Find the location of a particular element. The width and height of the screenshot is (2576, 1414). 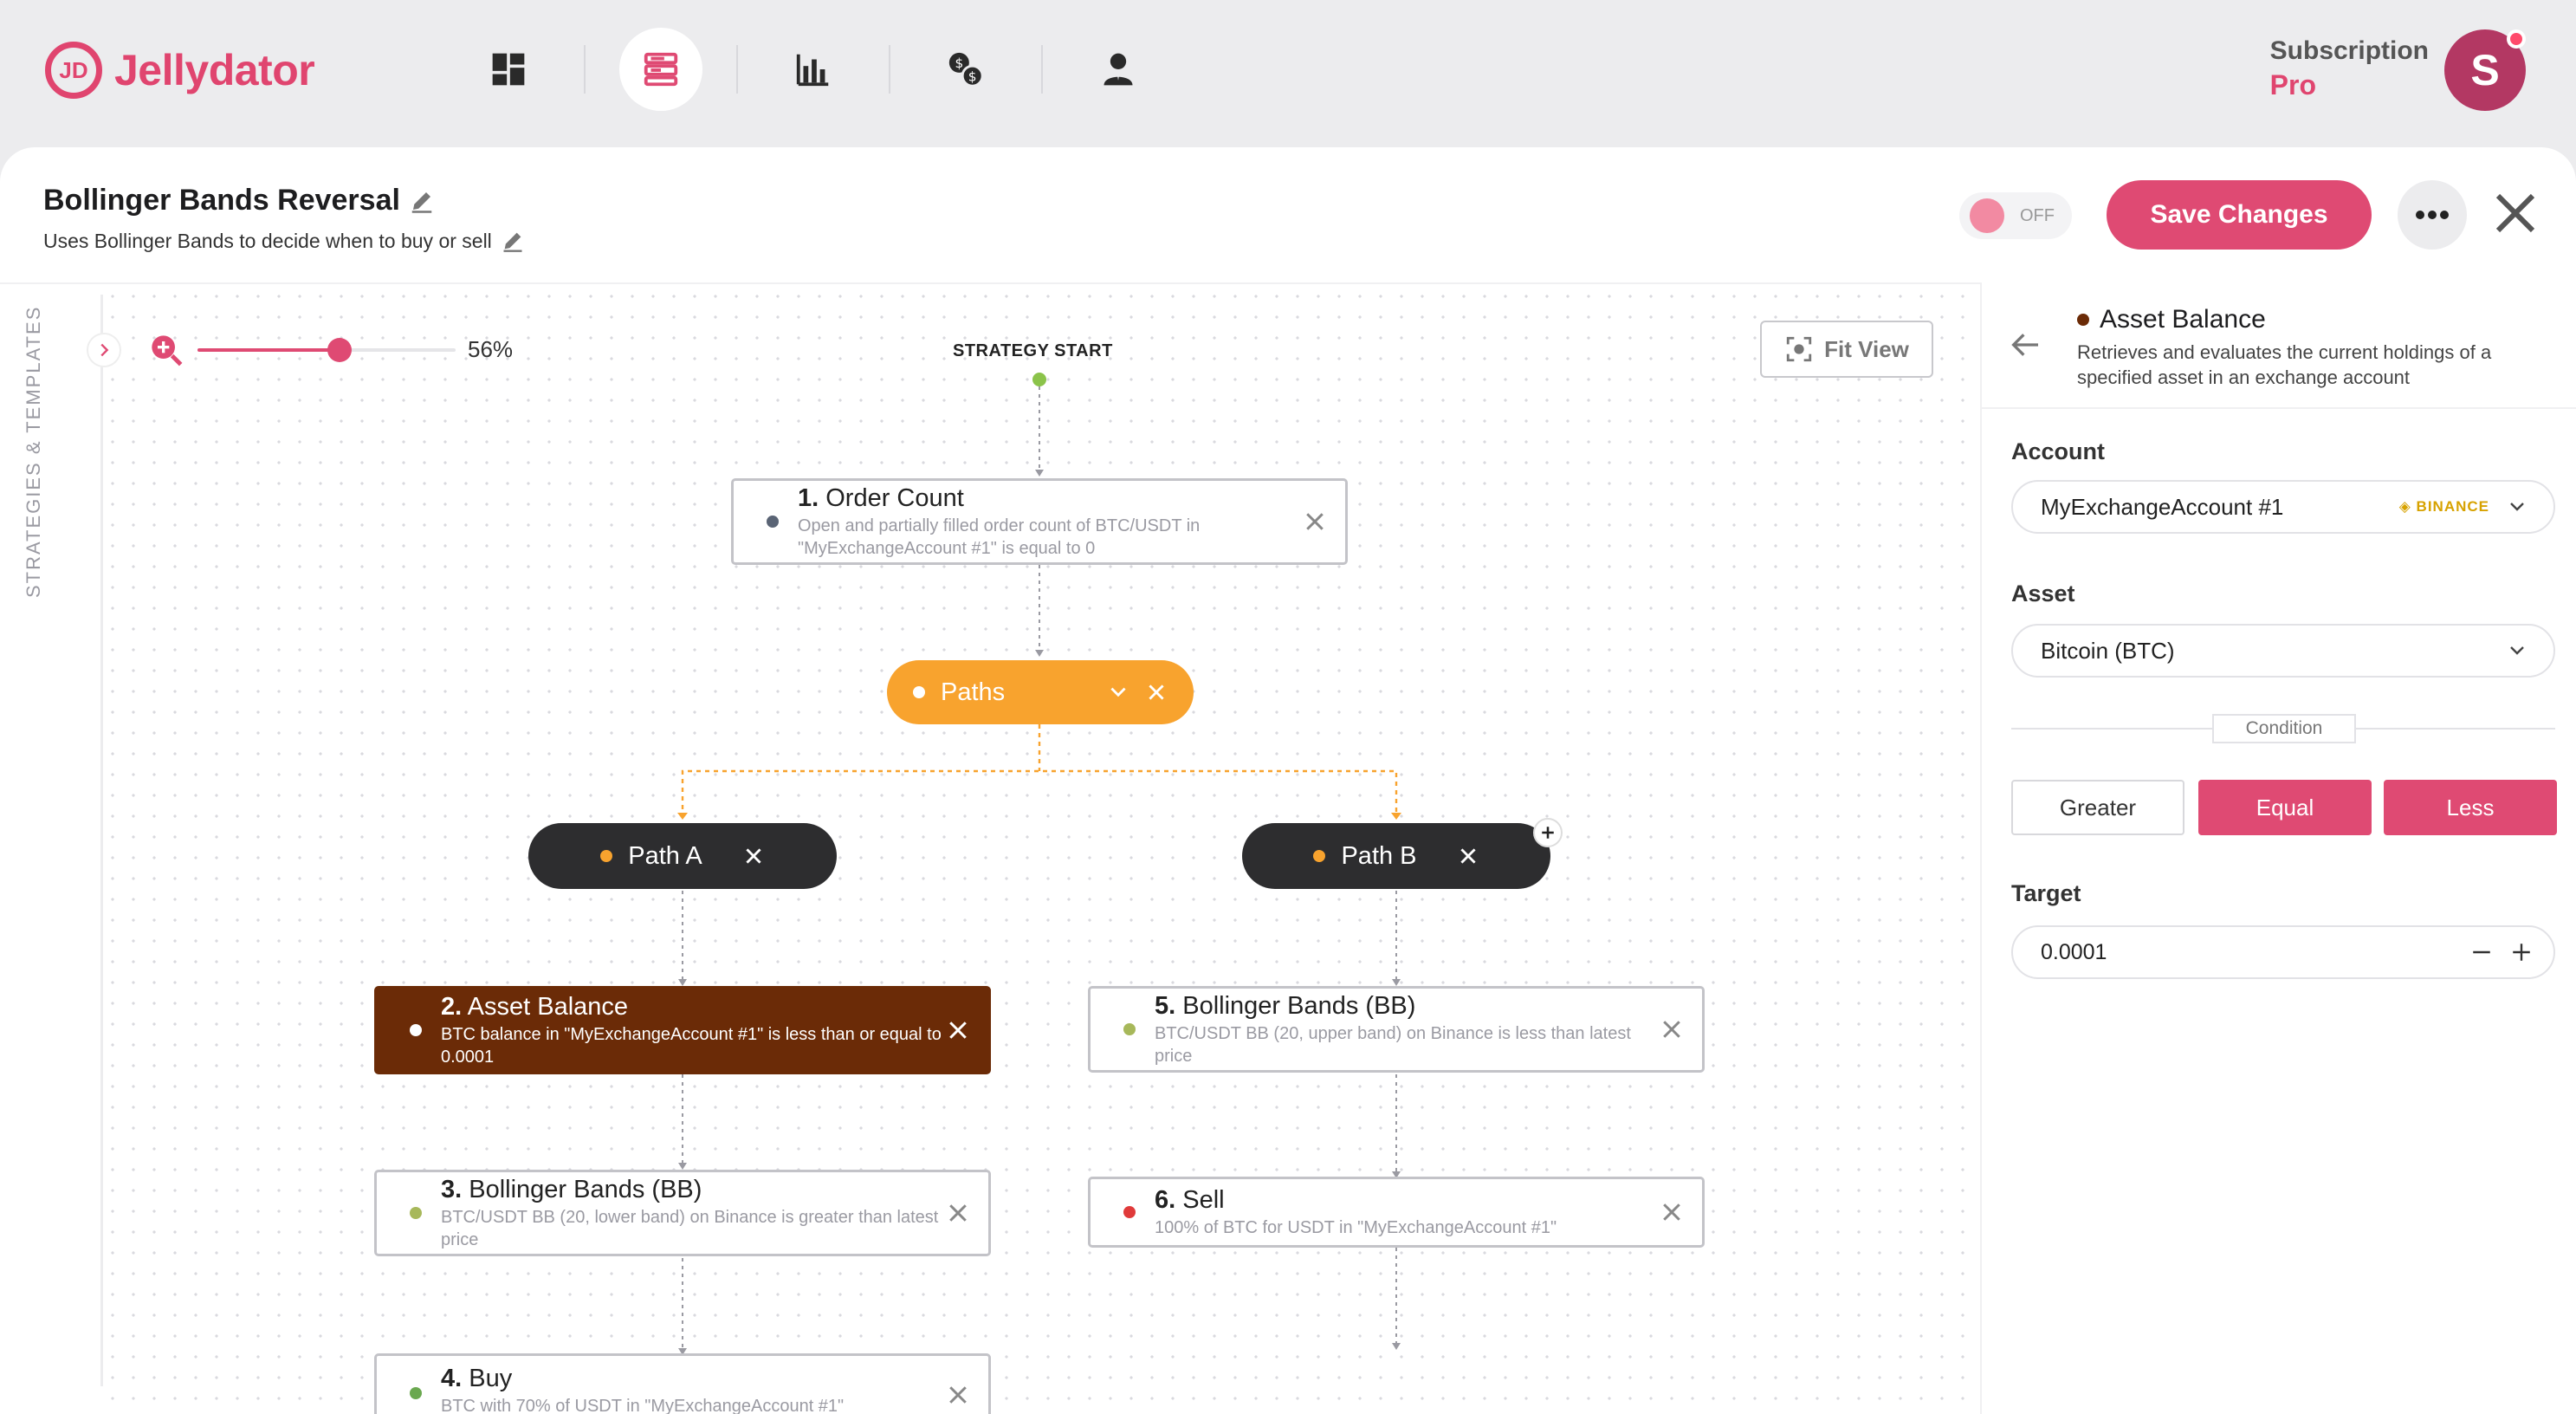

panel-back-button is located at coordinates (2025, 347).